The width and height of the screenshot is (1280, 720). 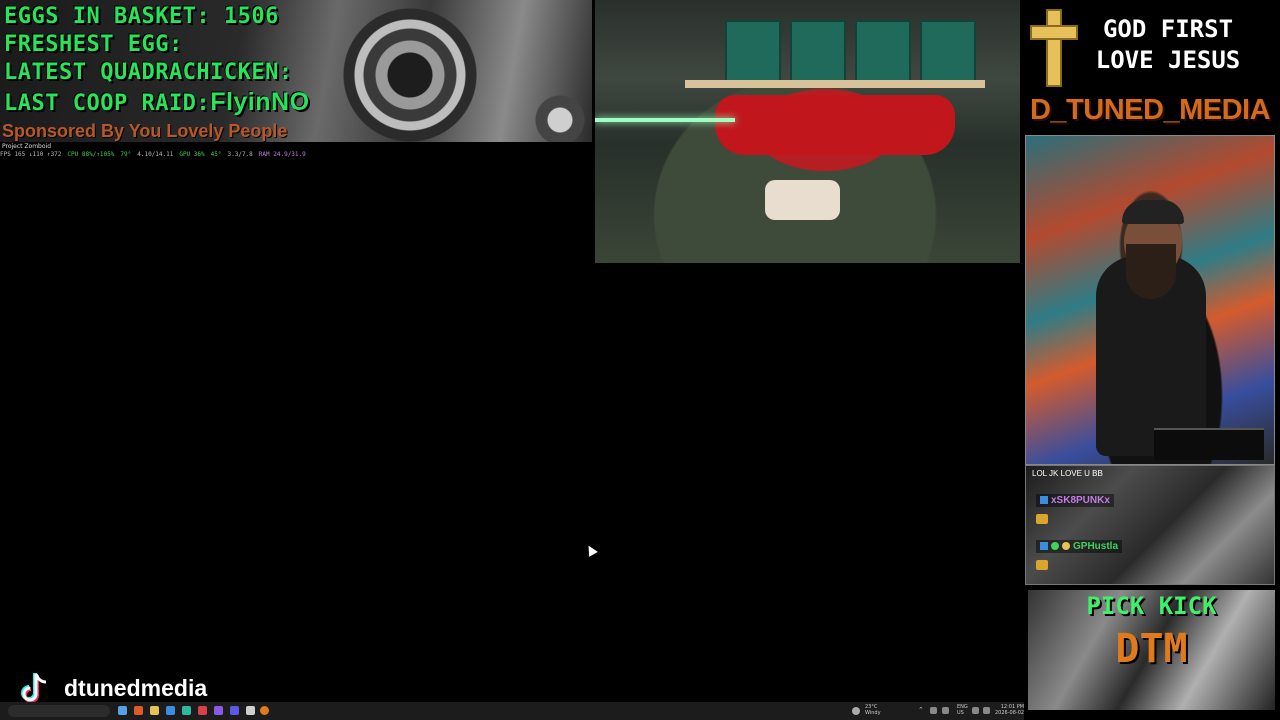 I want to click on pillow, so click(x=802, y=200).